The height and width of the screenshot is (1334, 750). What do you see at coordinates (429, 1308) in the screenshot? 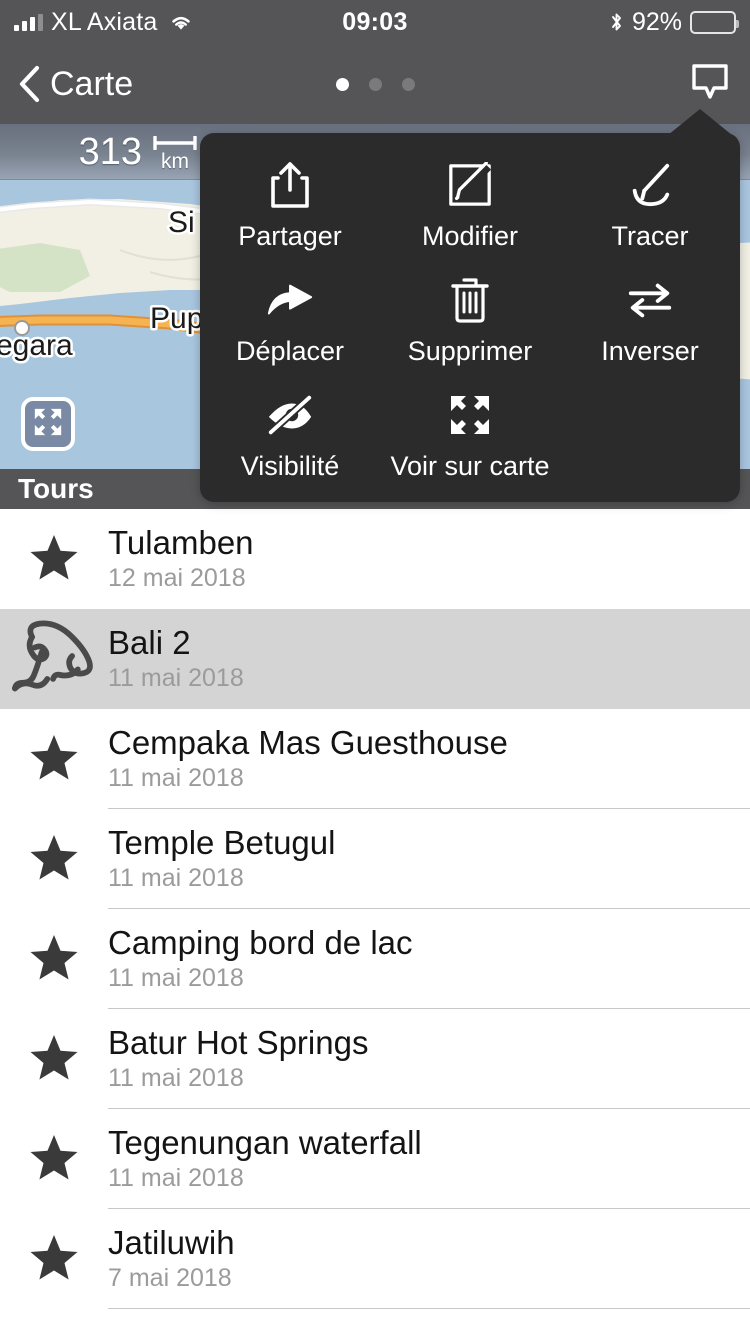
I see `row-separator` at bounding box center [429, 1308].